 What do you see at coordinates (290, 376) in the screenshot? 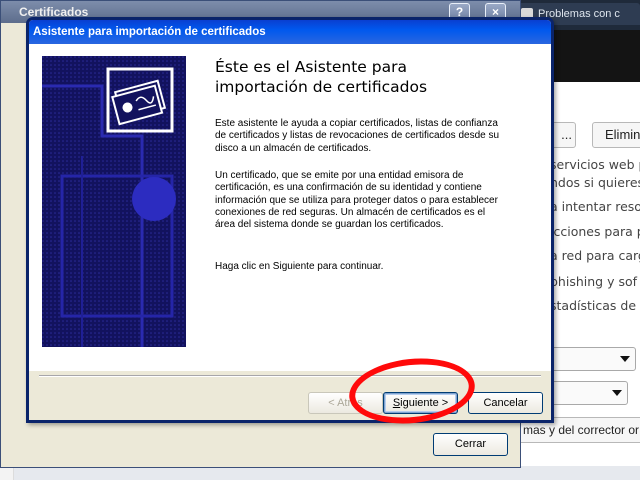
I see `wizard-separator` at bounding box center [290, 376].